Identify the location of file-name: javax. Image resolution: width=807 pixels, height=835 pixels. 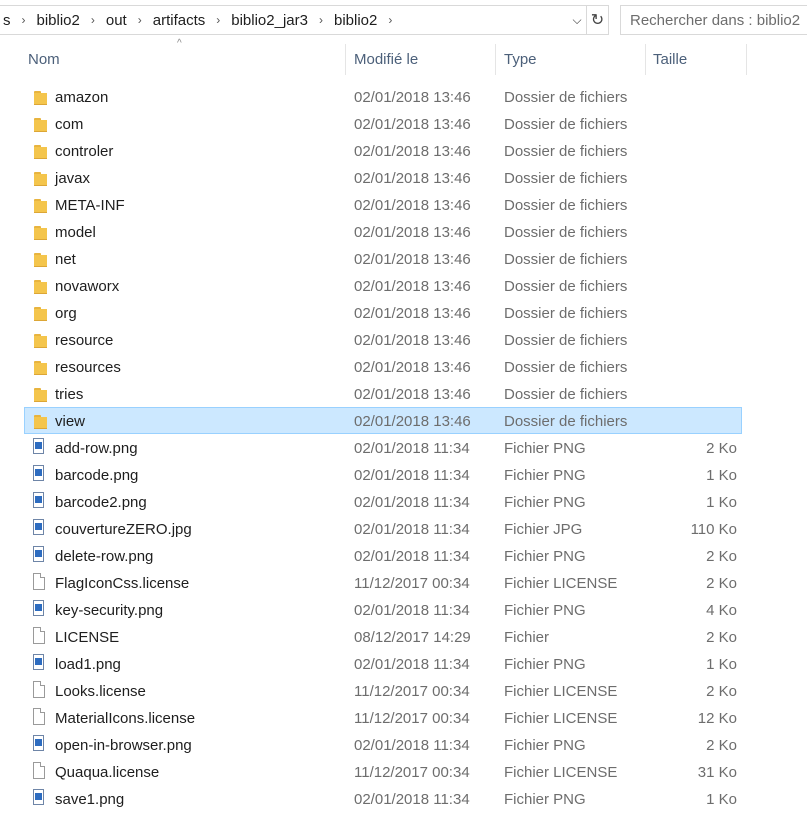
(73, 178).